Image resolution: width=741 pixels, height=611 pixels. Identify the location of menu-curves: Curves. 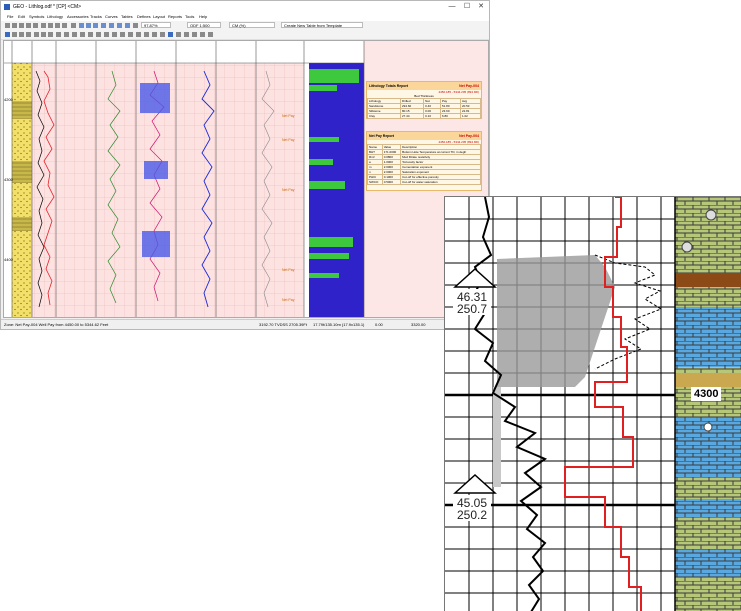
(111, 17).